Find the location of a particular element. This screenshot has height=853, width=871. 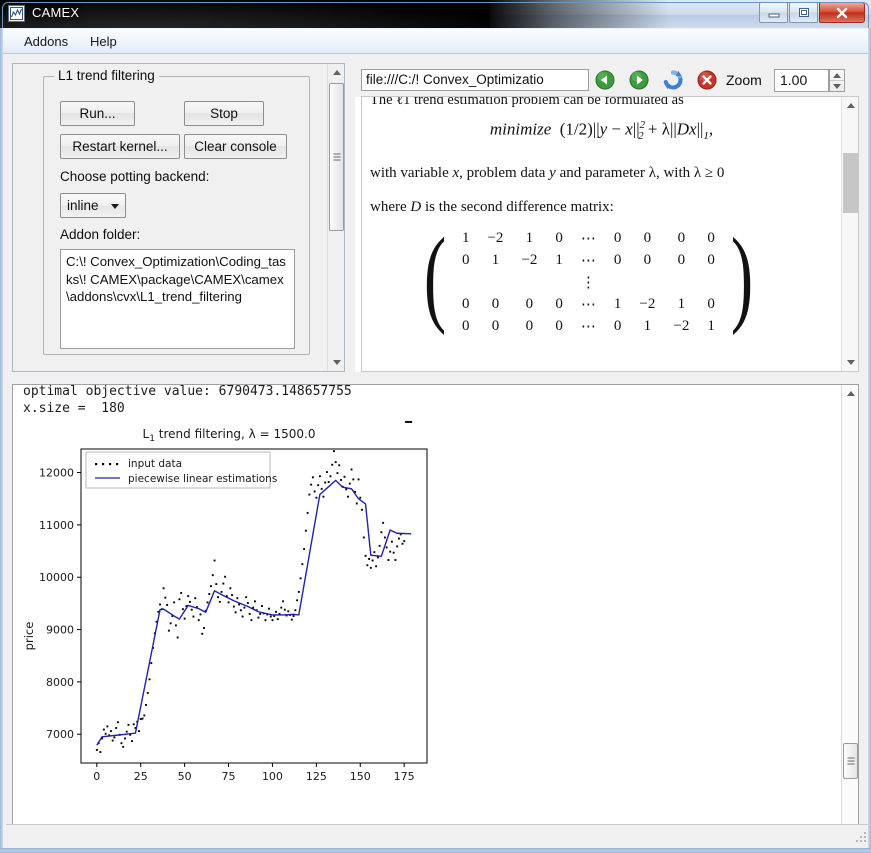

doc-scroll-up-icon is located at coordinates (850, 105).